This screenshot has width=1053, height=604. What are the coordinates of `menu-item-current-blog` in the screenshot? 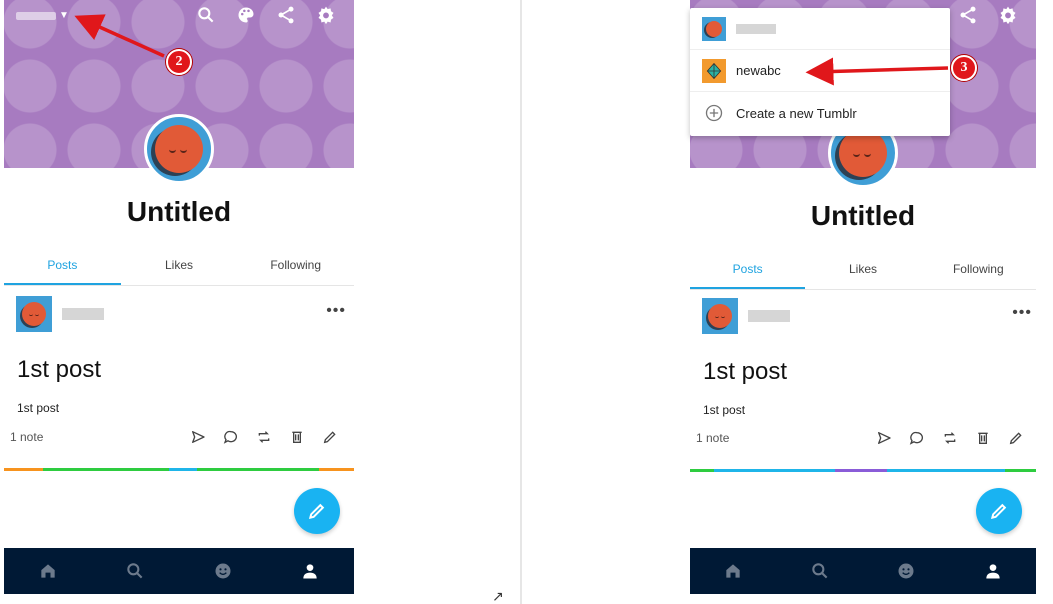 It's located at (820, 29).